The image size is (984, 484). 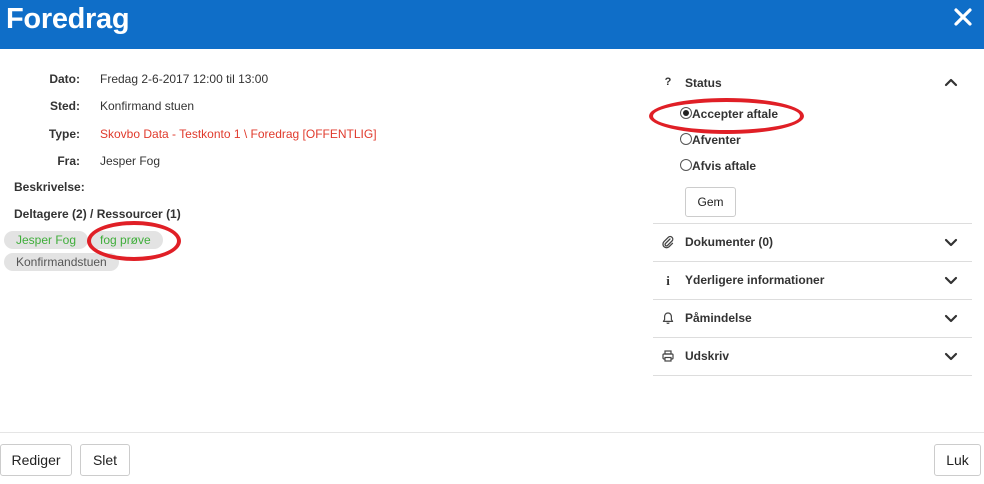 What do you see at coordinates (320, 161) in the screenshot?
I see `fra-row: Fra: Jesper Fog` at bounding box center [320, 161].